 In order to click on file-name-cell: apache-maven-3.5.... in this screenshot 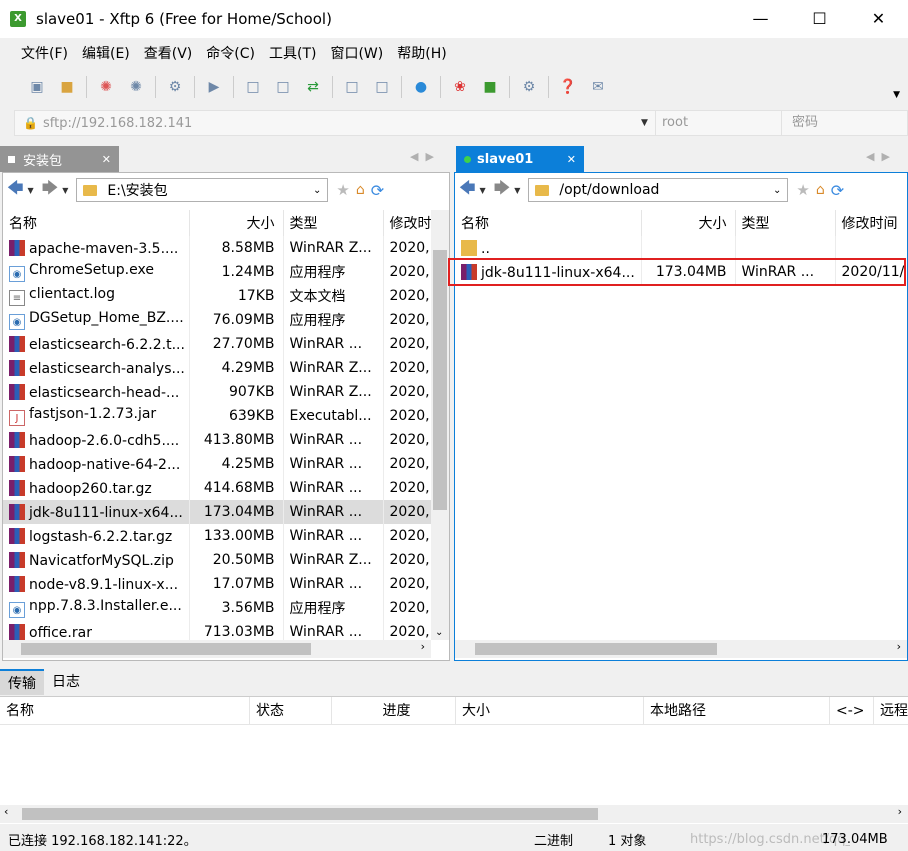, I will do `click(96, 248)`.